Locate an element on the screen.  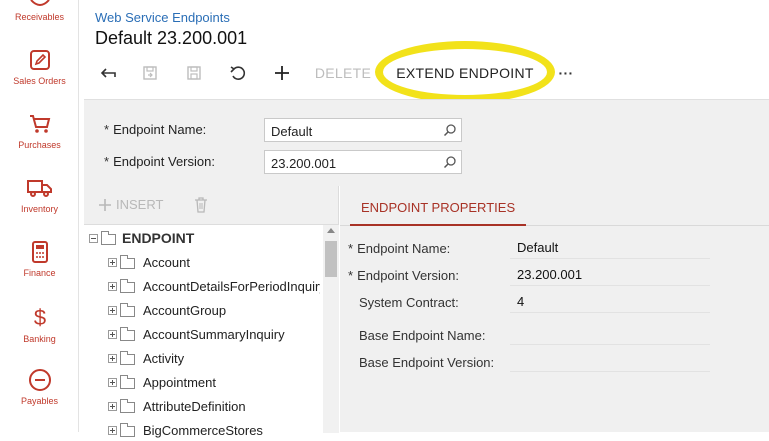
sidebar-item-purchases: Purchases is located at coordinates (39, 131).